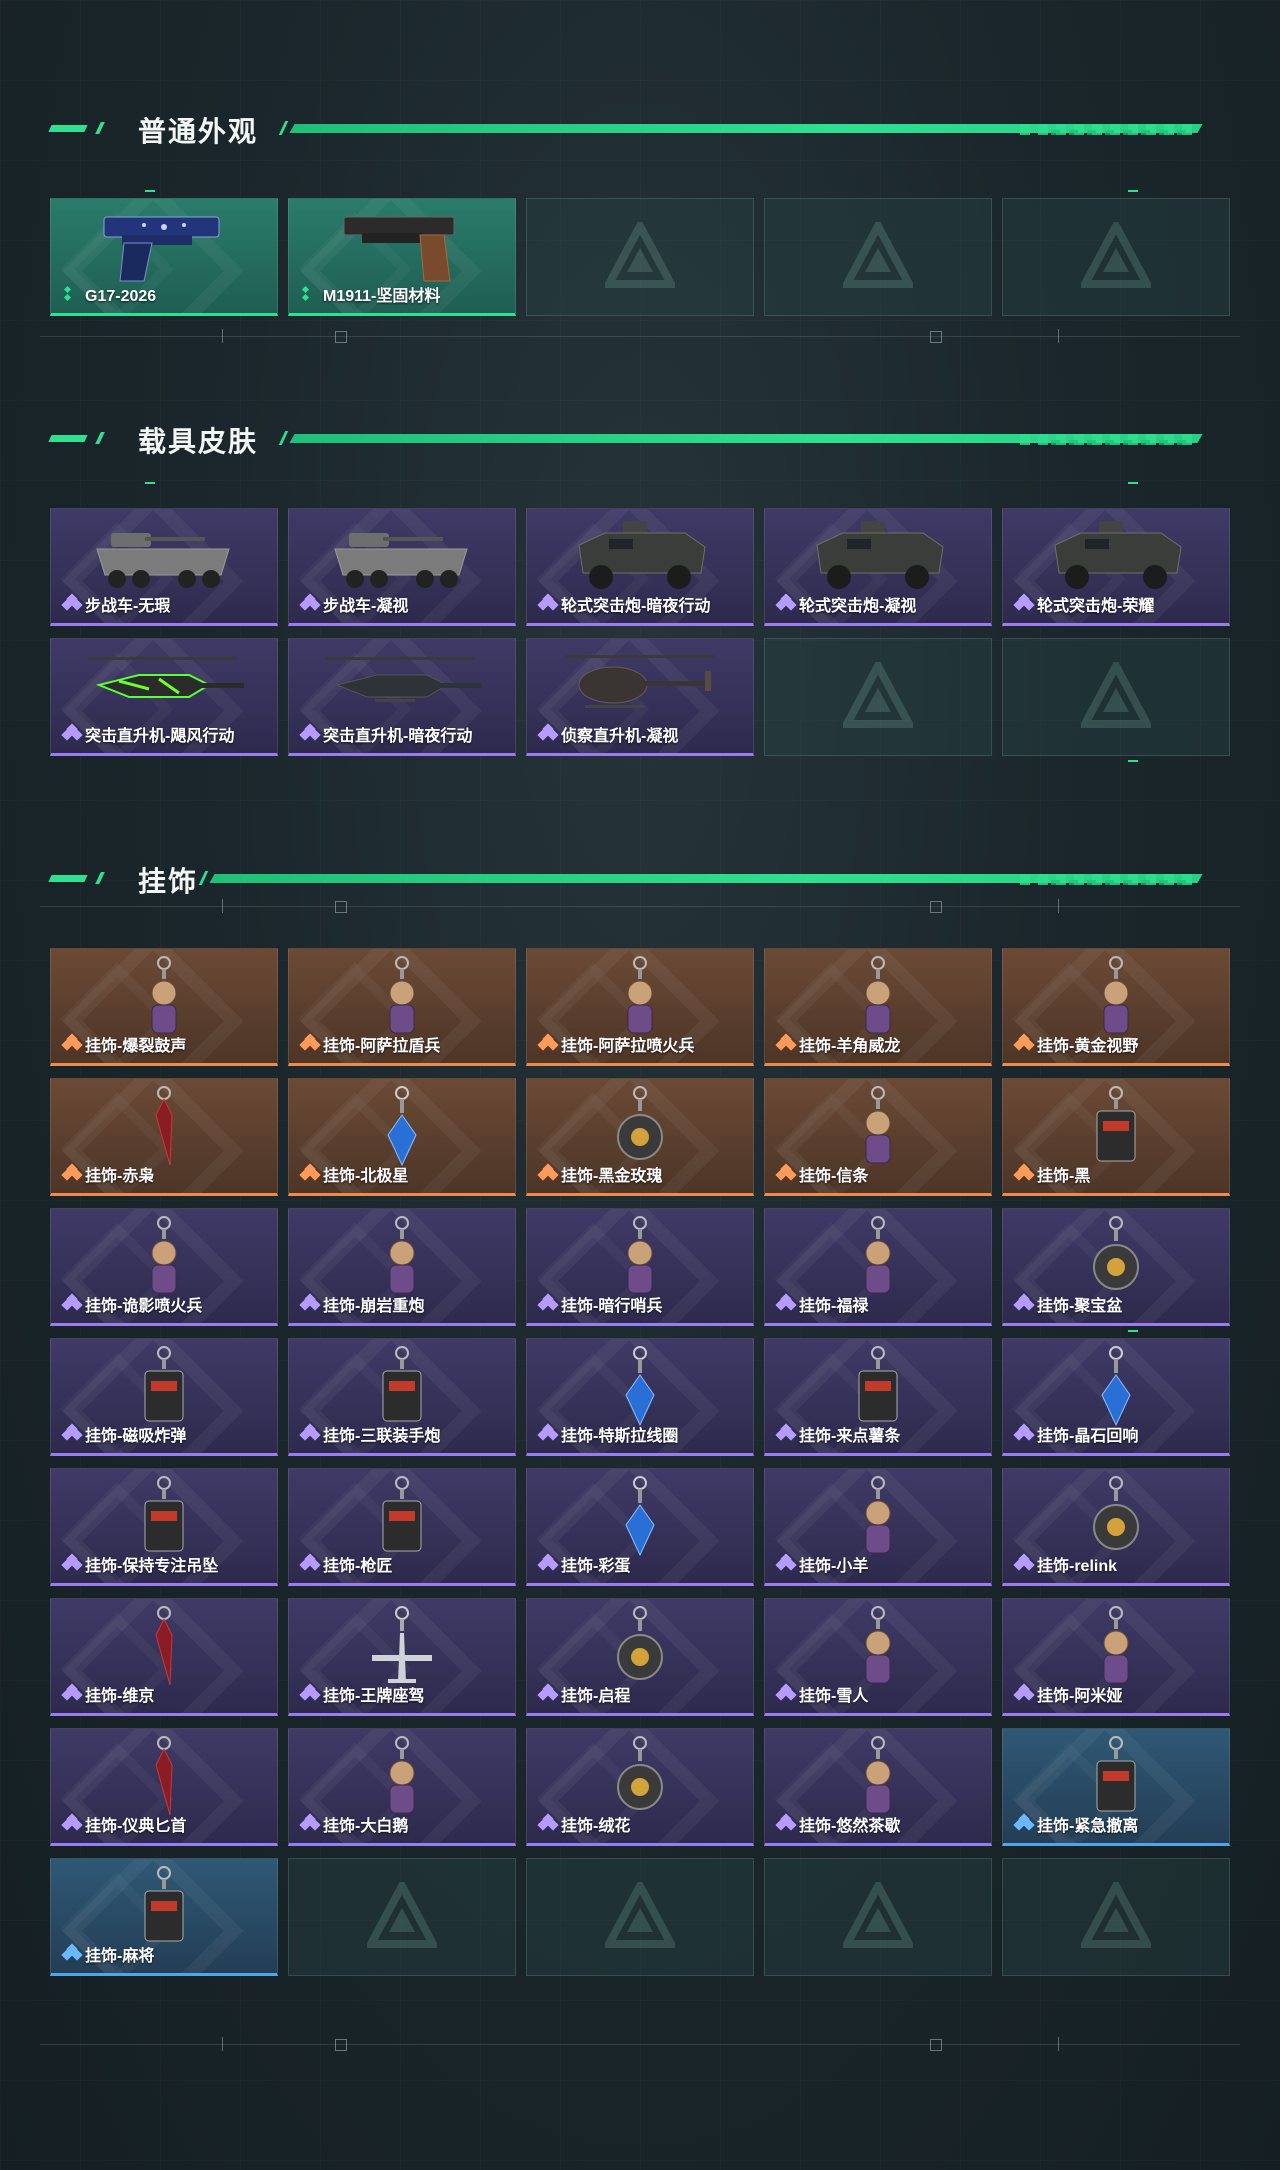 The width and height of the screenshot is (1280, 2170). Describe the element at coordinates (640, 1137) in the screenshot. I see `item-card: 挂饰-黑金玫瑰` at that location.